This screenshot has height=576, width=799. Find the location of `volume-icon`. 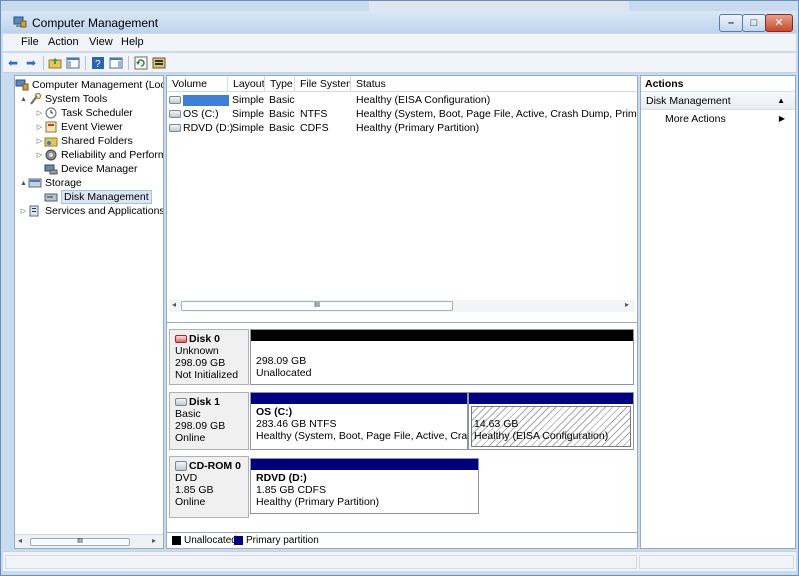

volume-icon is located at coordinates (175, 100).